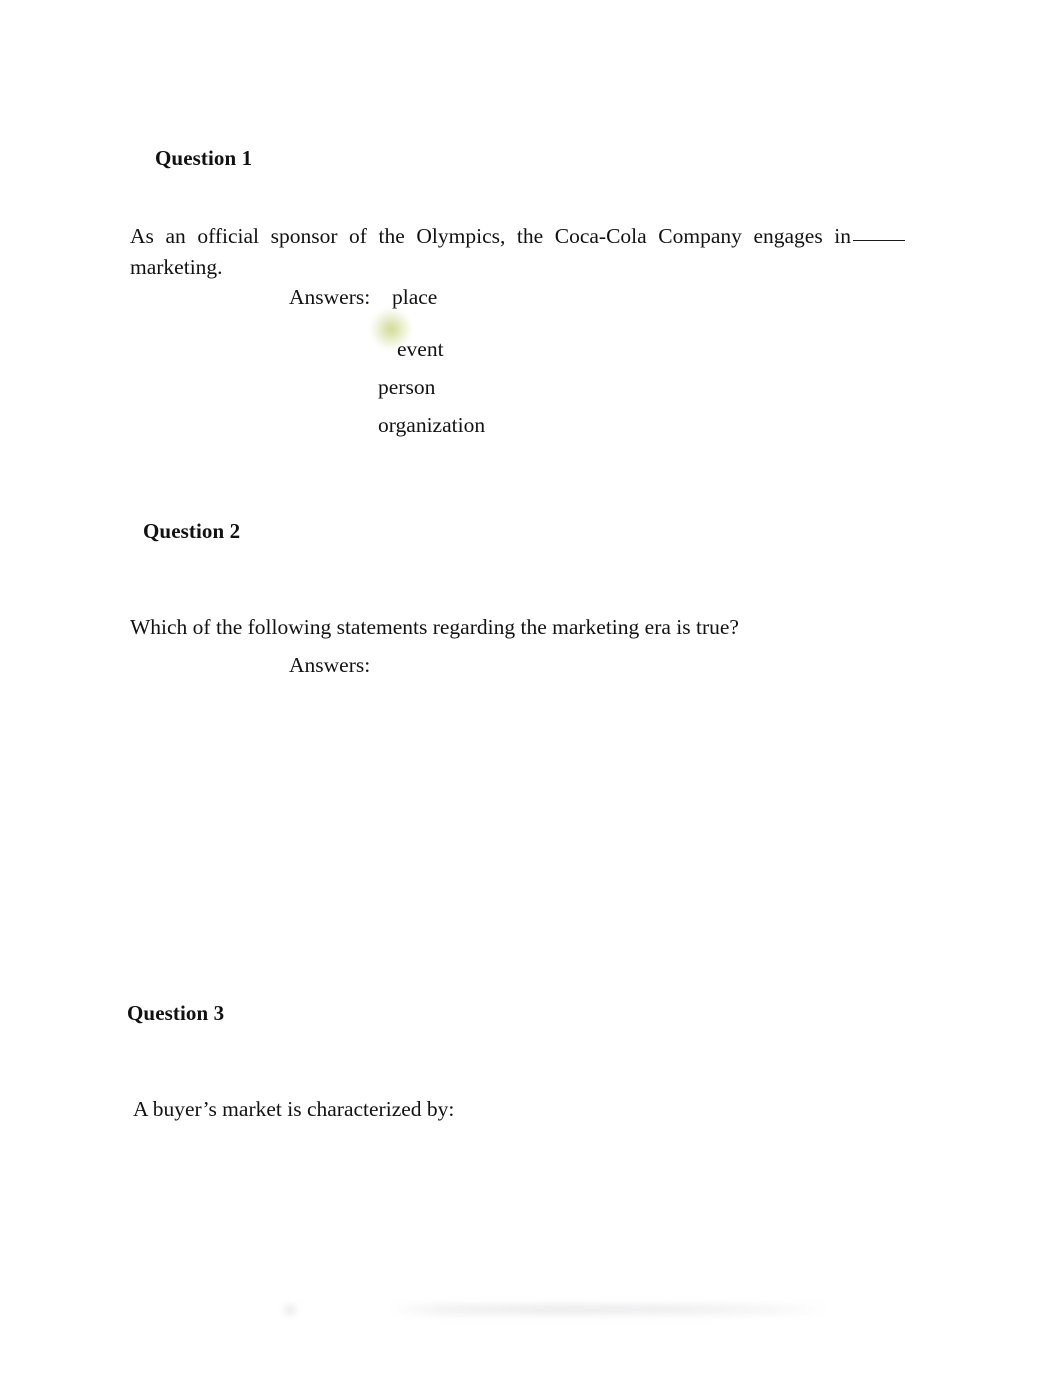  What do you see at coordinates (406, 387) in the screenshot?
I see `question-1-option-person: person` at bounding box center [406, 387].